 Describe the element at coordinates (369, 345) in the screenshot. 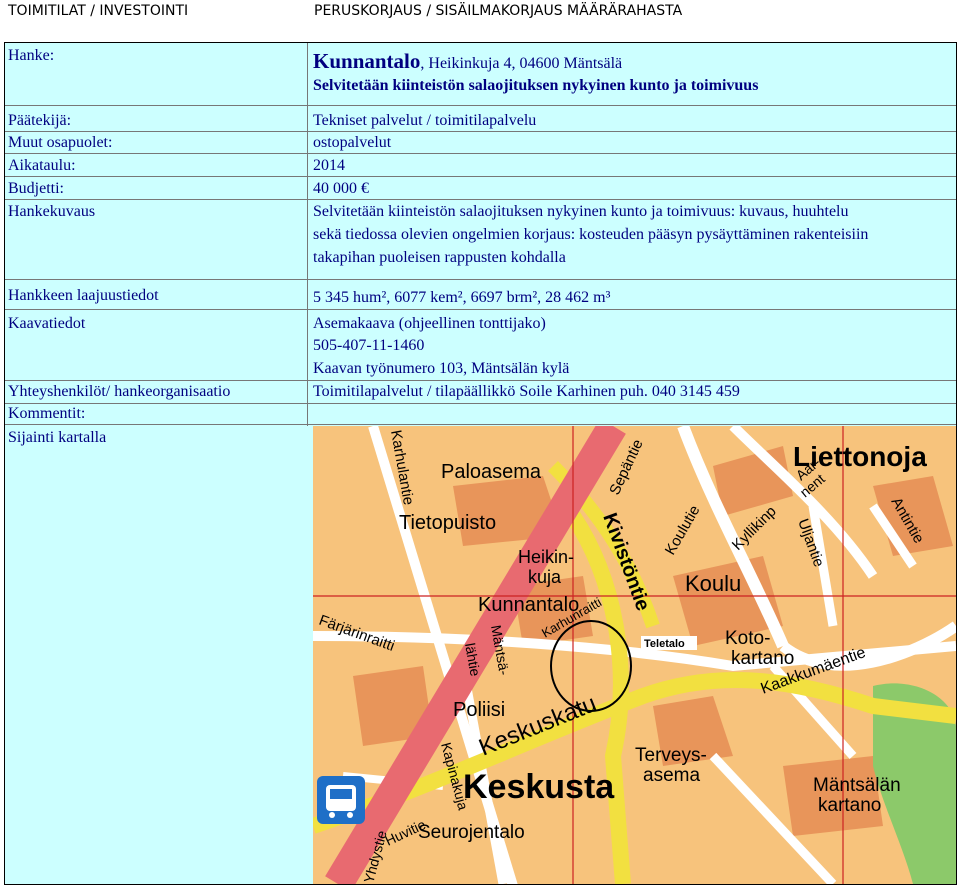

I see `kaava-line-2: 505-407-11-1460` at that location.